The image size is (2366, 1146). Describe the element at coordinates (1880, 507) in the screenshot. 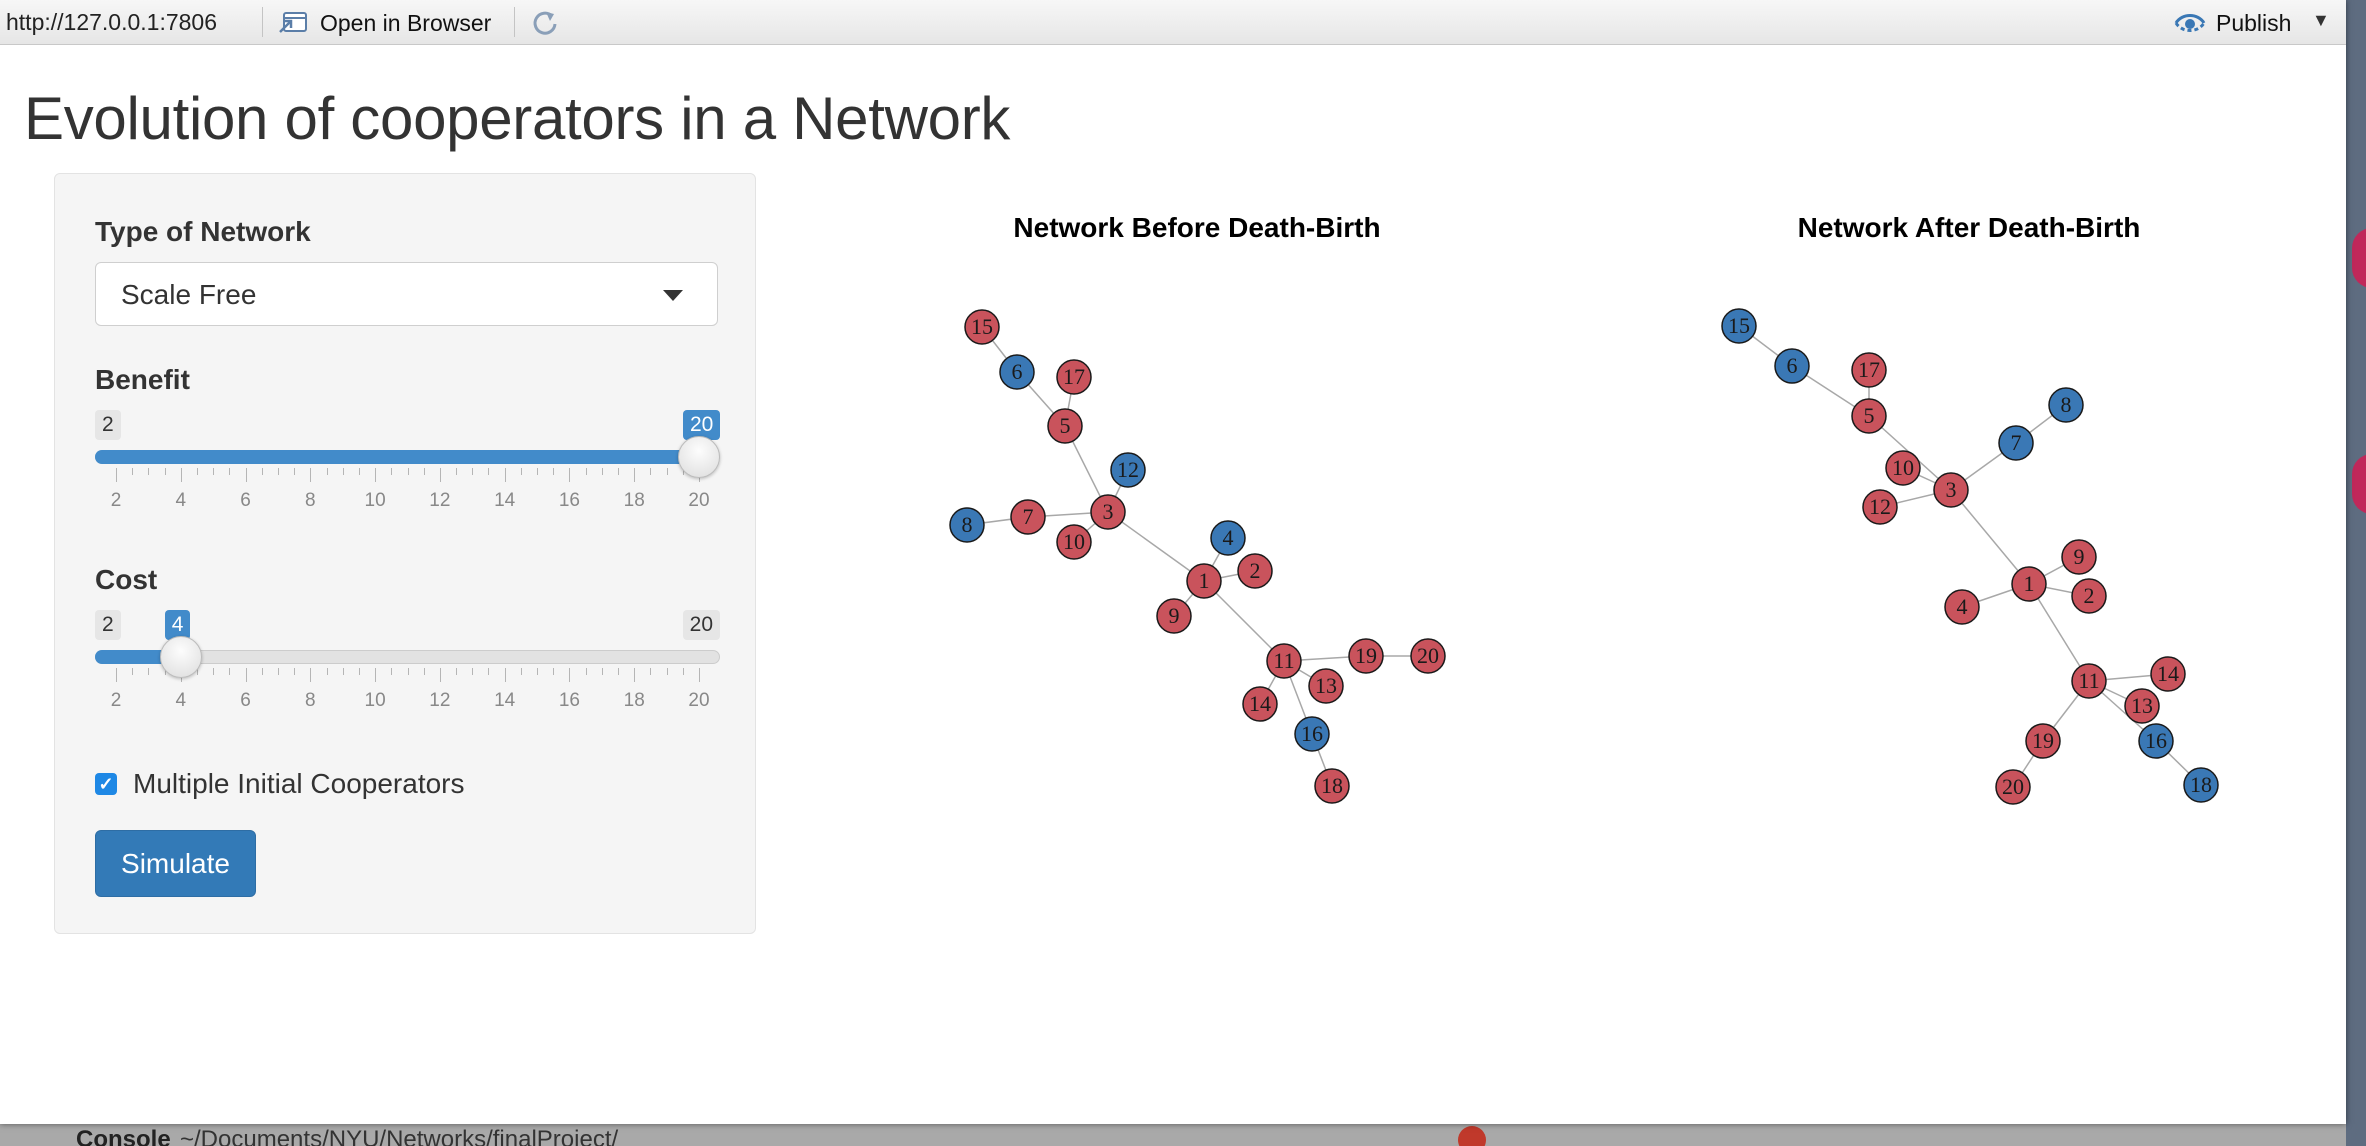

I see `network-node-defector: 12` at that location.